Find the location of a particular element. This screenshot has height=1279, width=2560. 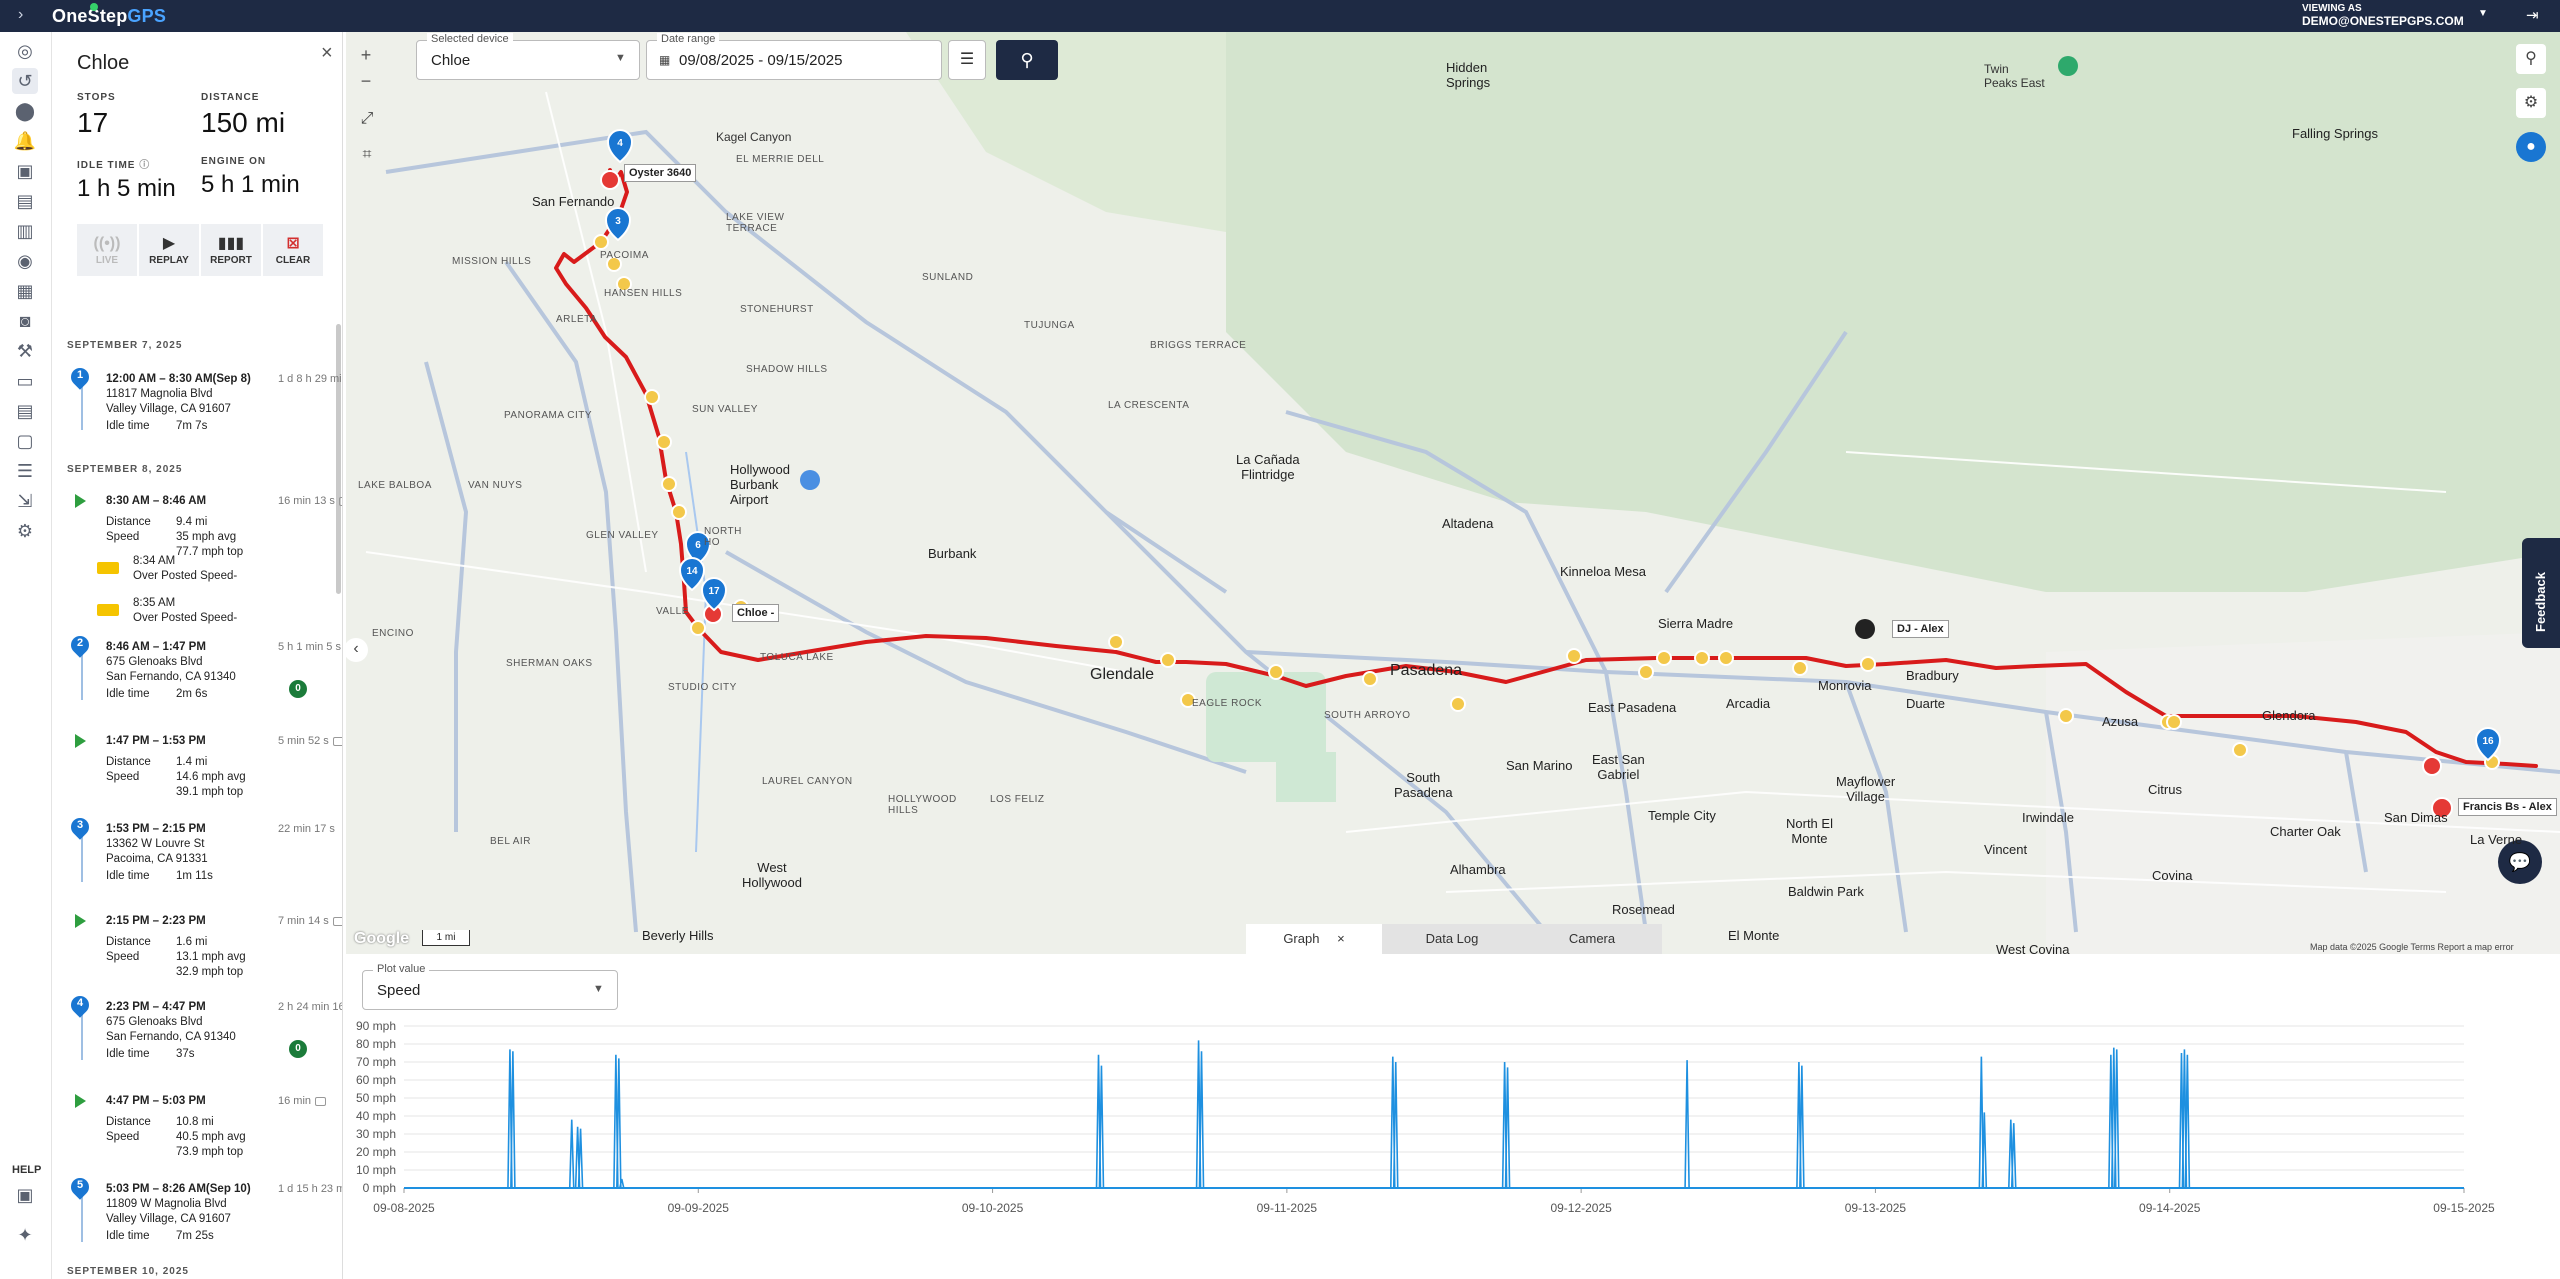

sliders-icon: ☰ is located at coordinates (967, 59).